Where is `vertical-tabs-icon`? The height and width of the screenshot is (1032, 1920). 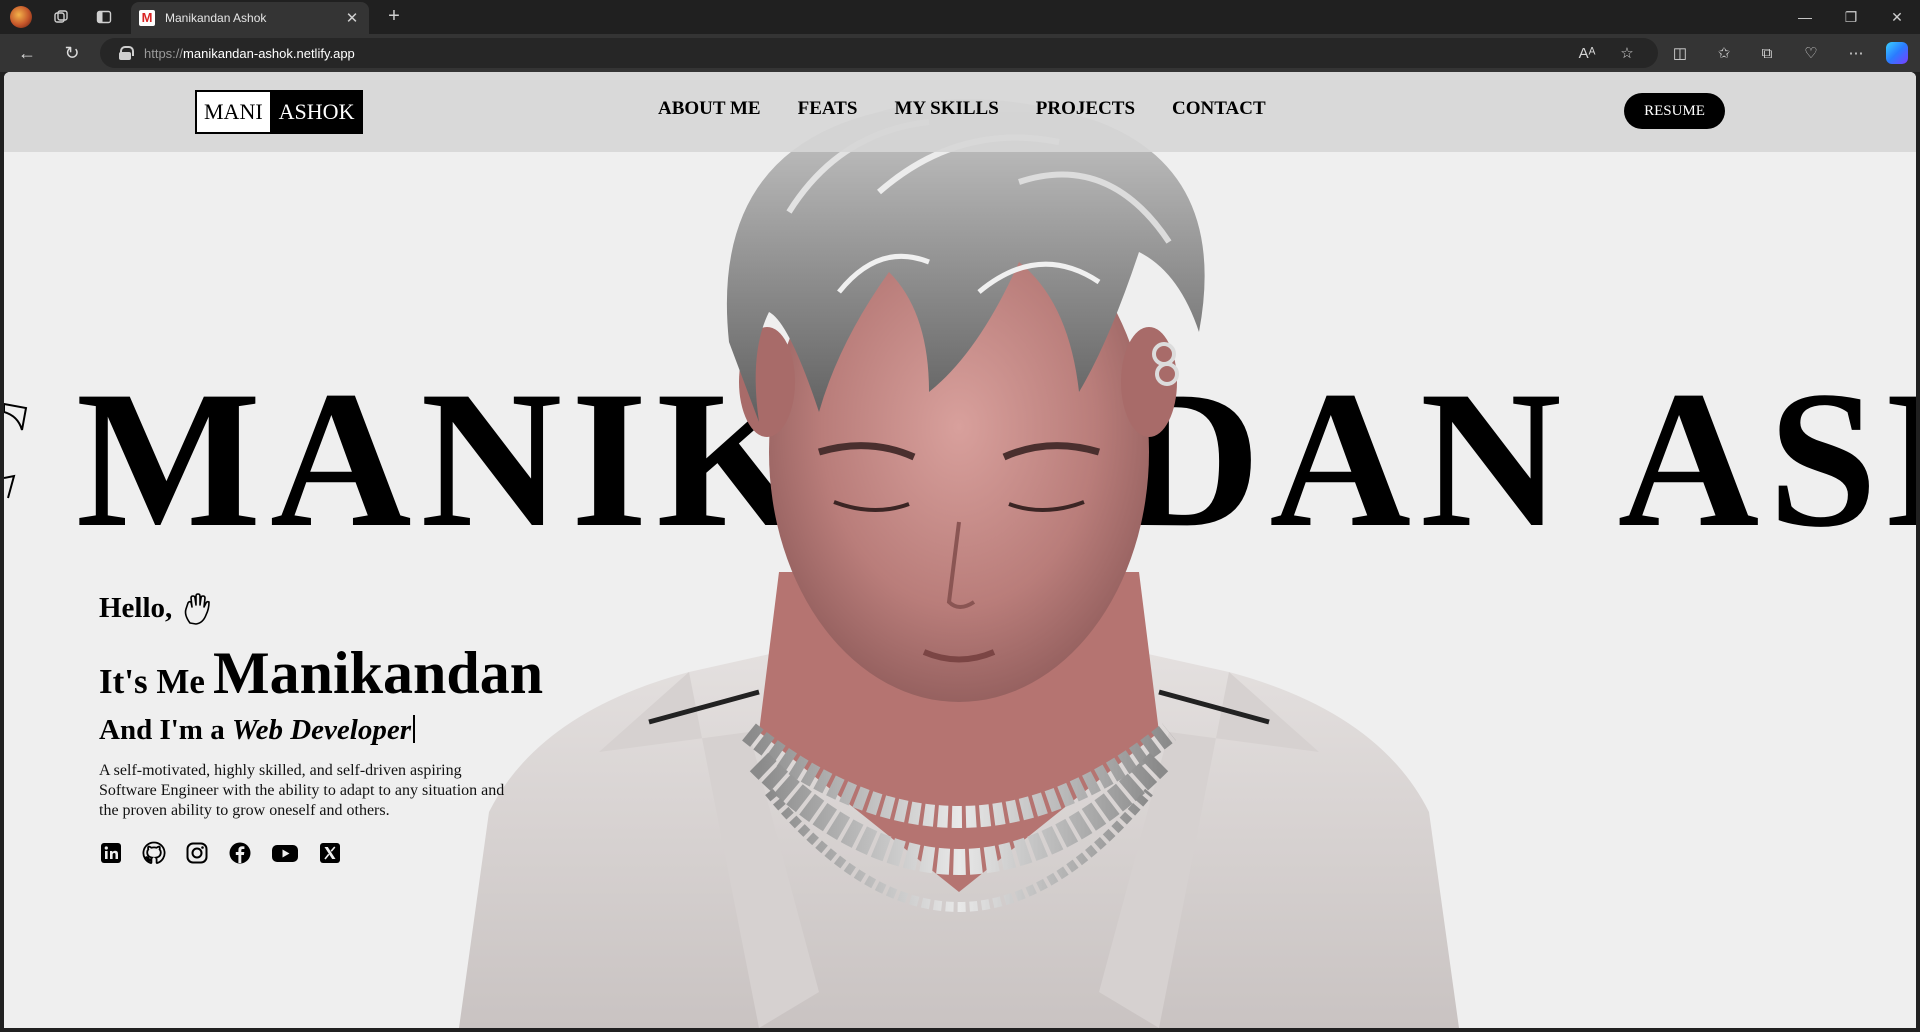
vertical-tabs-icon is located at coordinates (104, 17).